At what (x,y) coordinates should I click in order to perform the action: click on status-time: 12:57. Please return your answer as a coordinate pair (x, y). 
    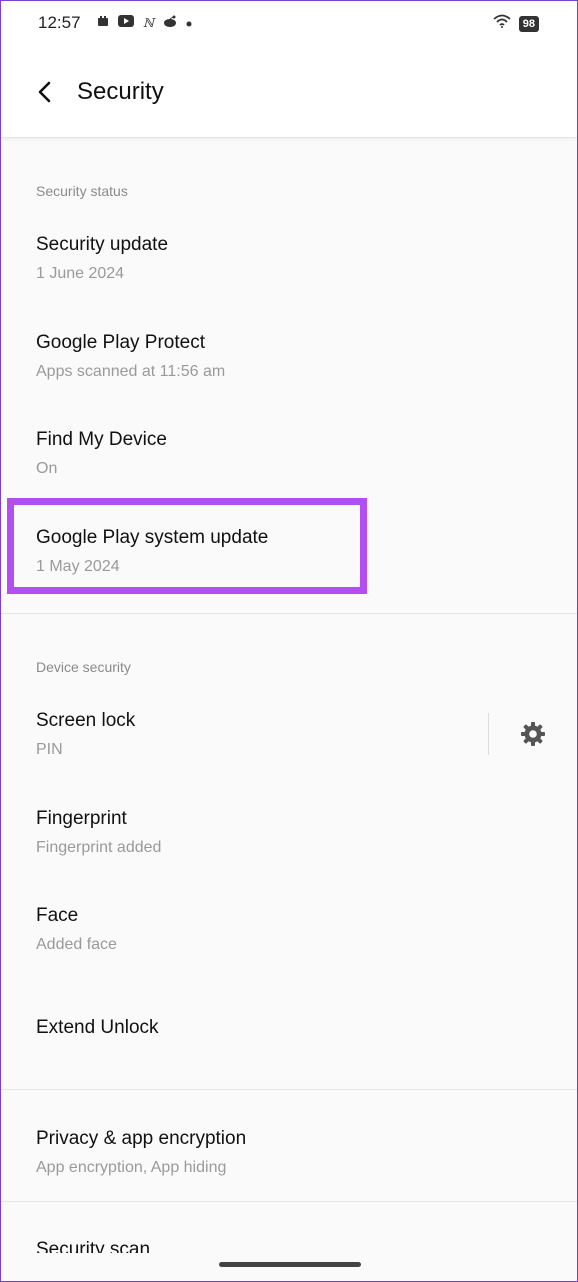
    Looking at the image, I should click on (59, 22).